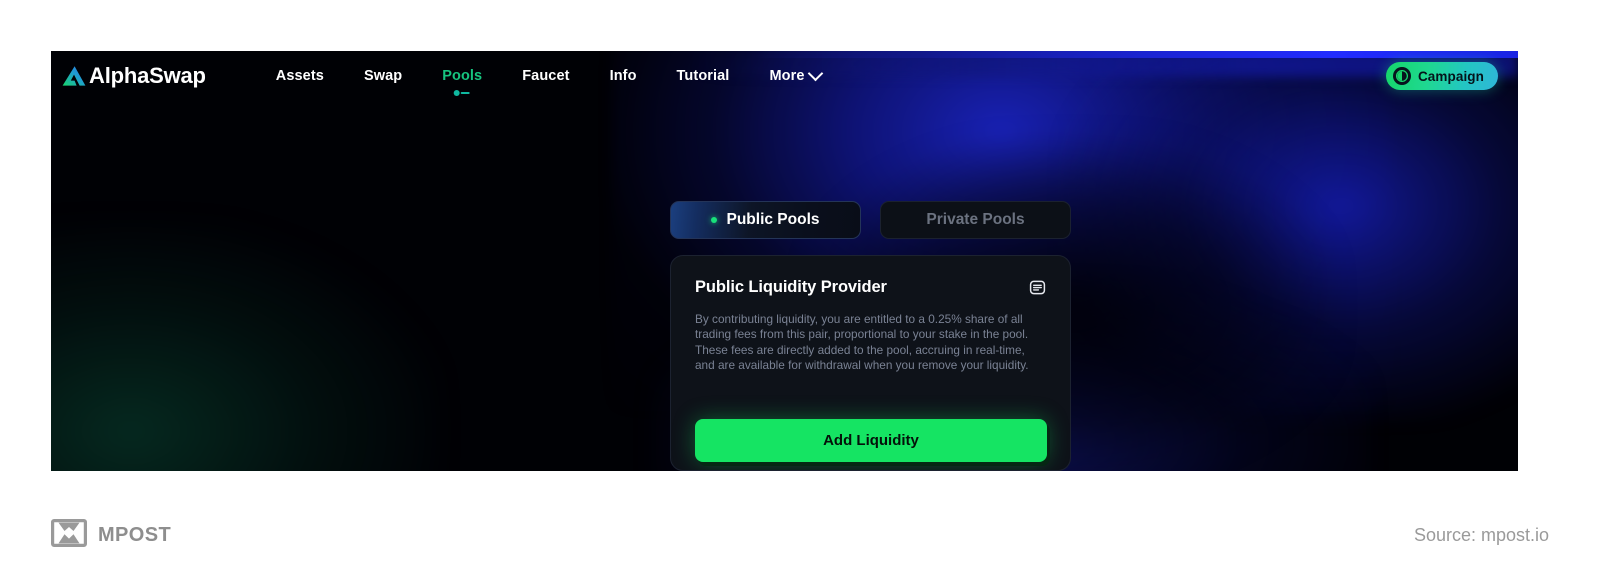 Image resolution: width=1600 pixels, height=587 pixels. What do you see at coordinates (1481, 534) in the screenshot?
I see `source-attribution: Source: mpost.io` at bounding box center [1481, 534].